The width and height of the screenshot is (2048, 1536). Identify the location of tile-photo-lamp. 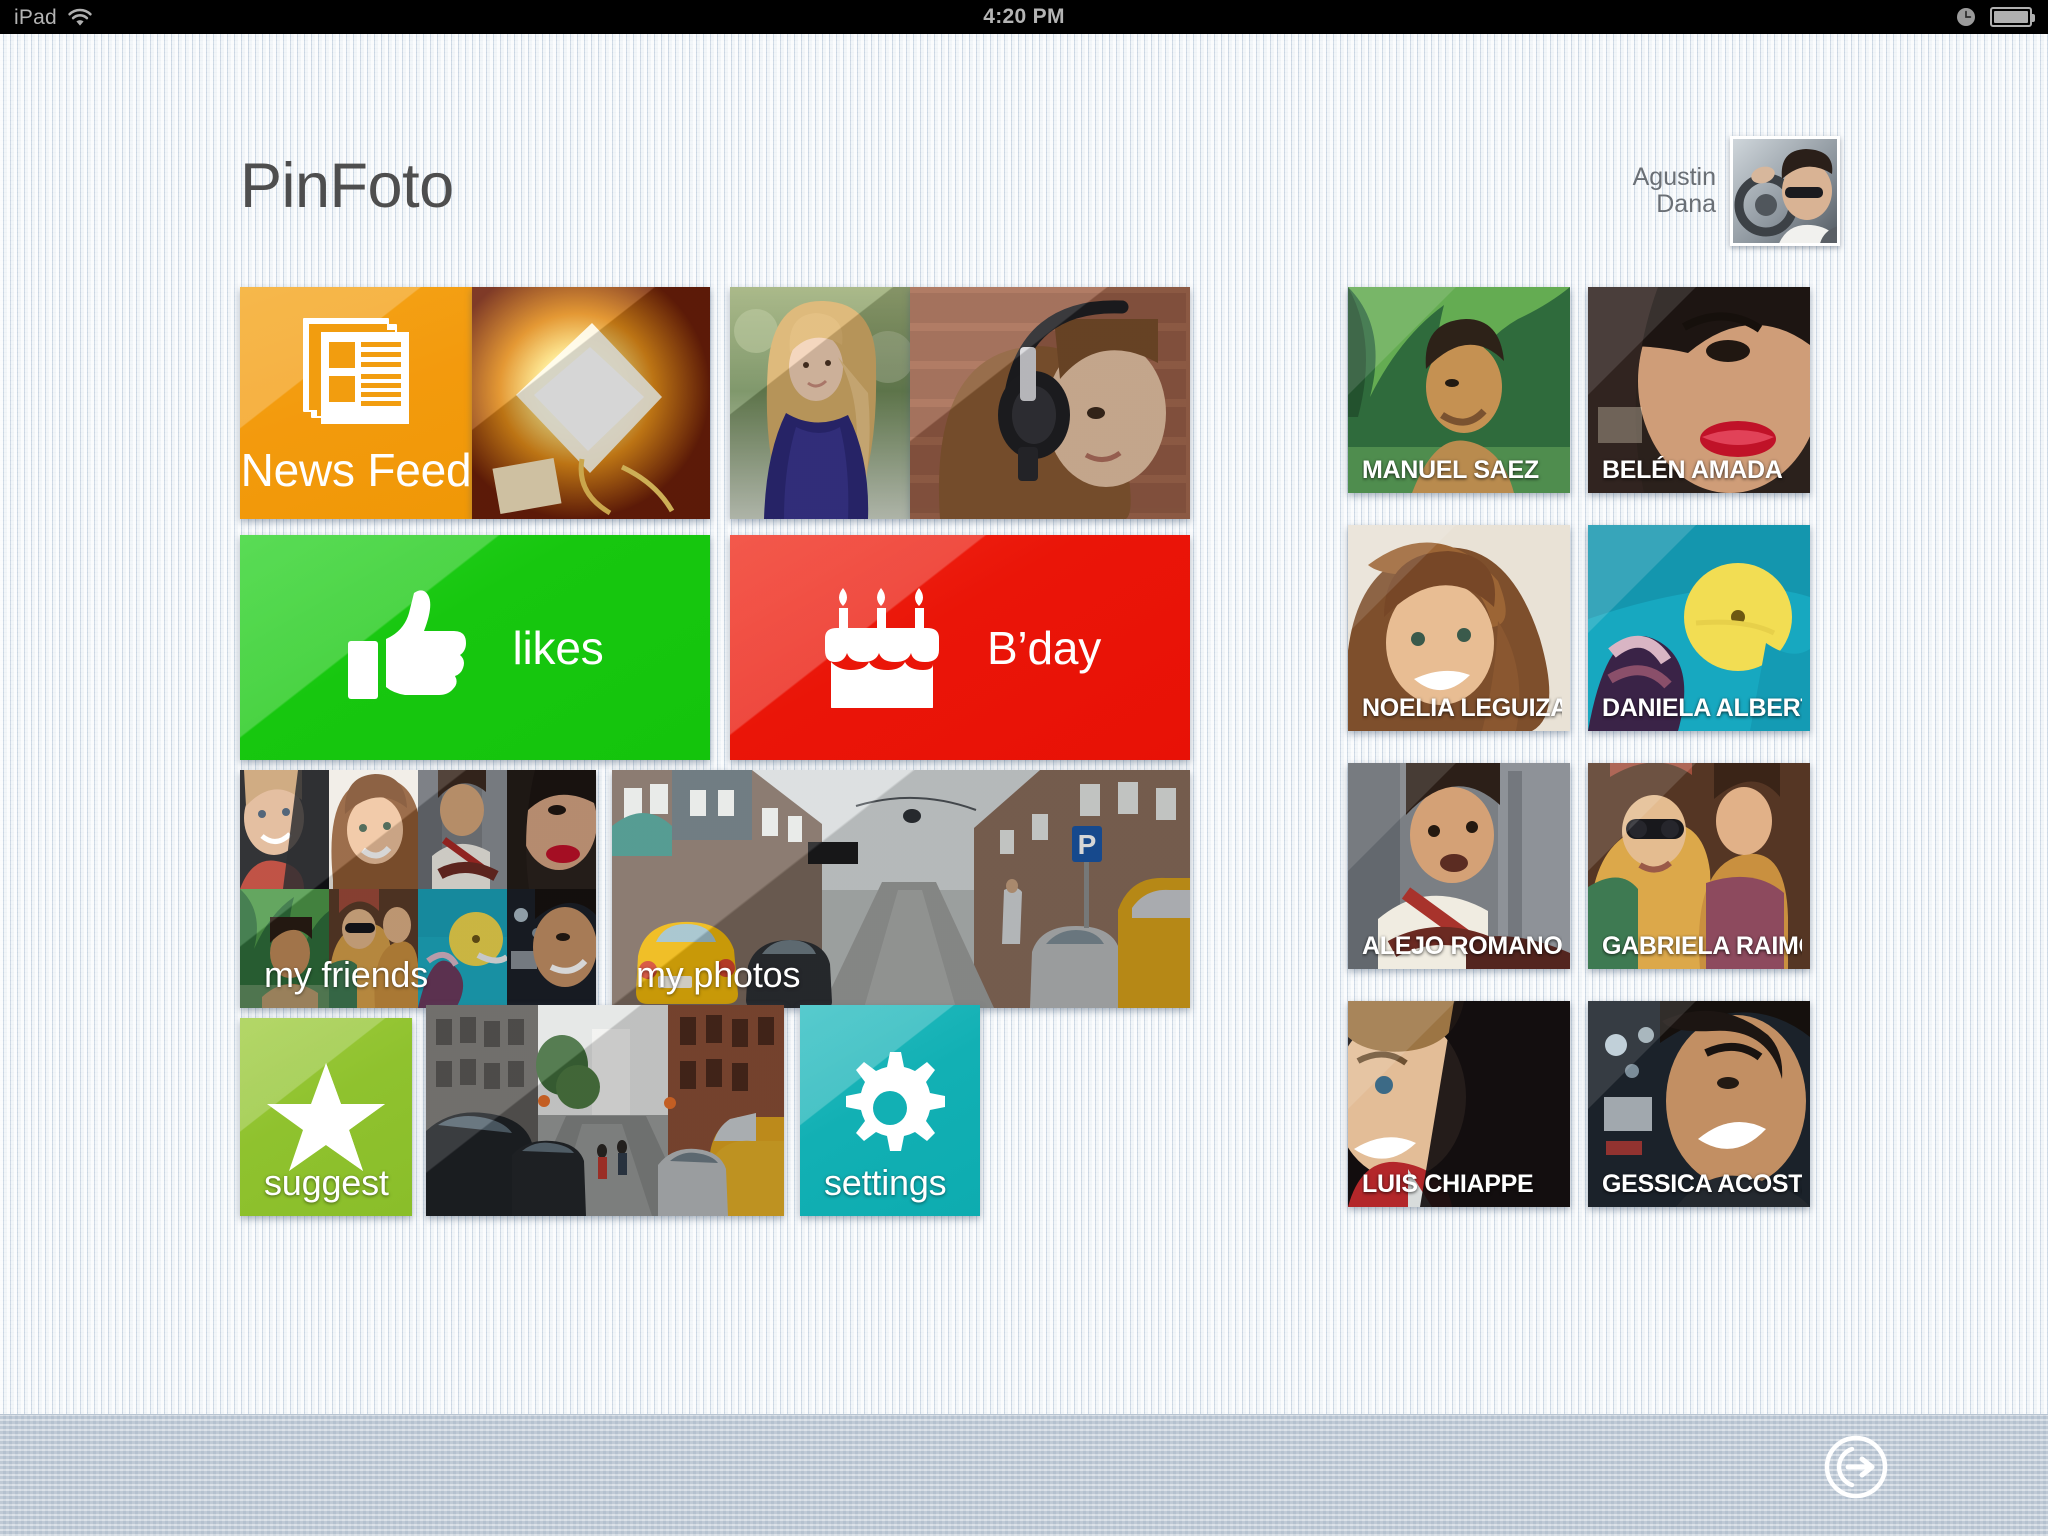
(591, 403).